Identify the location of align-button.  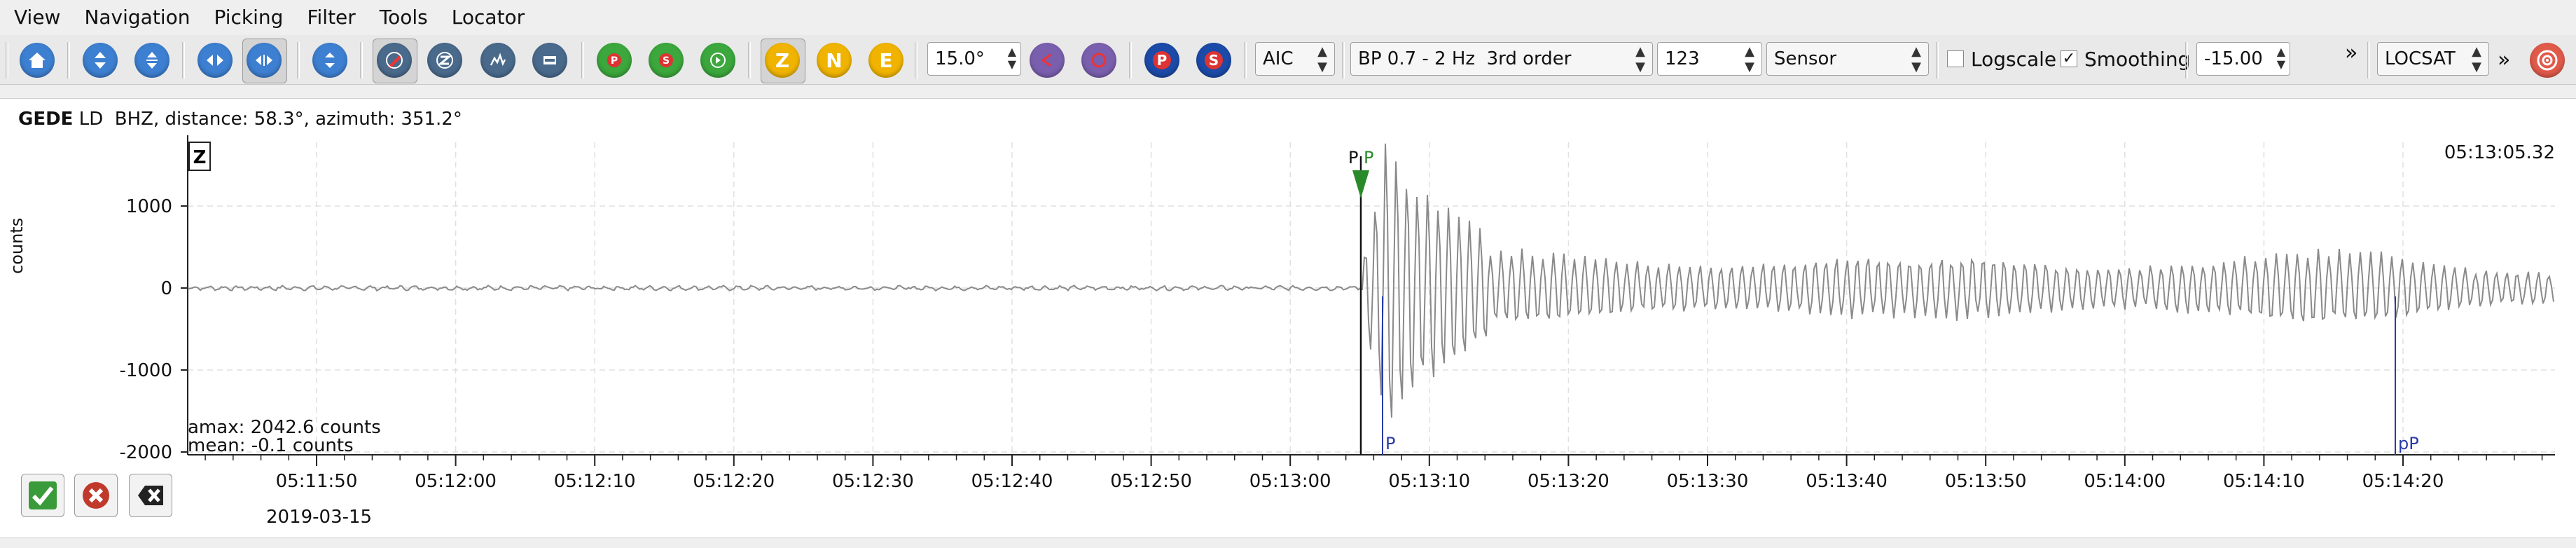
(329, 61).